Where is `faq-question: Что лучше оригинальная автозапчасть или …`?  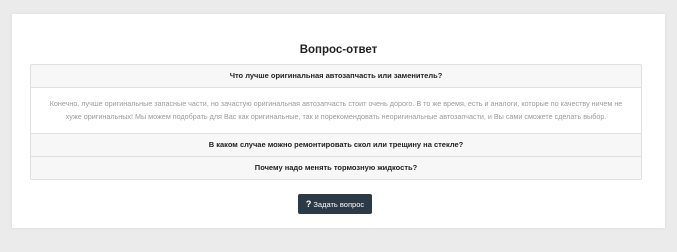
faq-question: Что лучше оригинальная автозапчасть или … is located at coordinates (336, 76).